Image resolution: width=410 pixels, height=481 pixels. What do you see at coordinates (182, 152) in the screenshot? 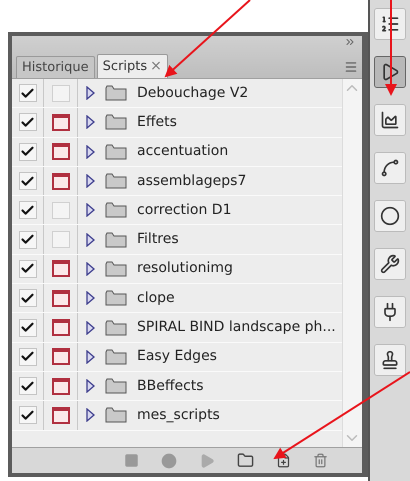
I see `action-set-name: accentuation` at bounding box center [182, 152].